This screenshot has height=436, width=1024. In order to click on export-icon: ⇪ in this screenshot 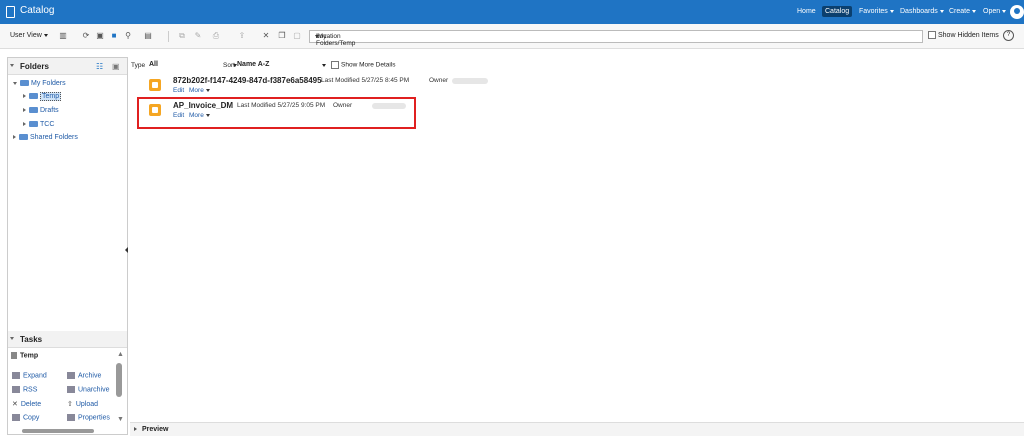, I will do `click(242, 36)`.